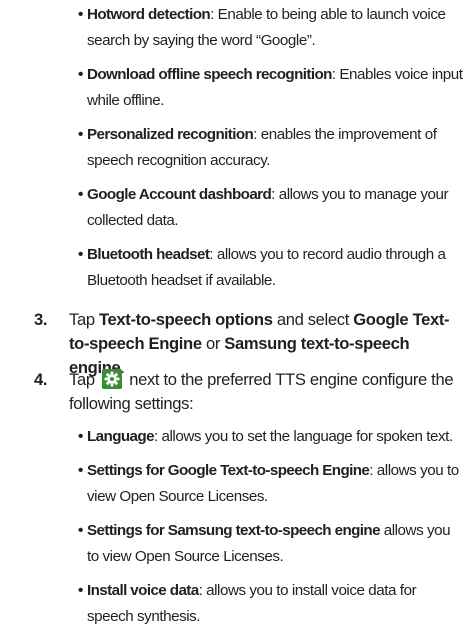 The image size is (473, 638). What do you see at coordinates (41, 379) in the screenshot?
I see `step-number: 4.` at bounding box center [41, 379].